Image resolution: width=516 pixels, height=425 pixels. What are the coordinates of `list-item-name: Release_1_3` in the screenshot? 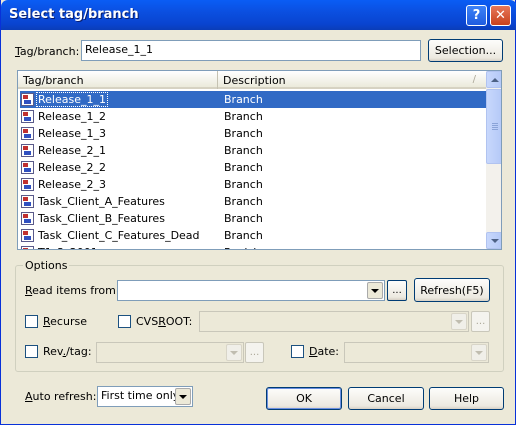 It's located at (72, 133).